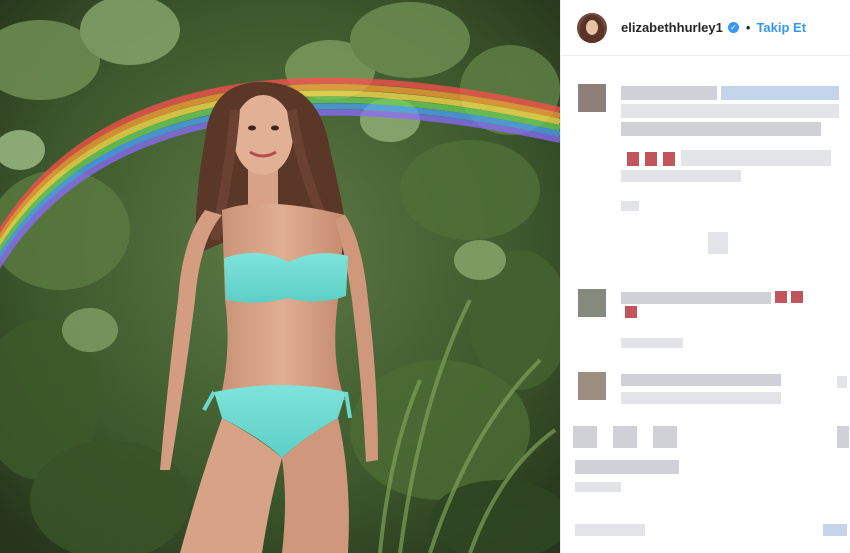  What do you see at coordinates (585, 437) in the screenshot?
I see `like-icon` at bounding box center [585, 437].